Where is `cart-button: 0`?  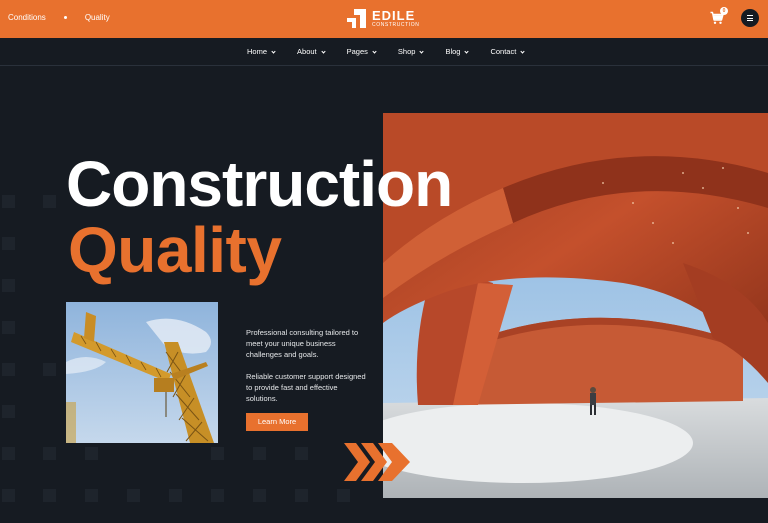 cart-button: 0 is located at coordinates (719, 17).